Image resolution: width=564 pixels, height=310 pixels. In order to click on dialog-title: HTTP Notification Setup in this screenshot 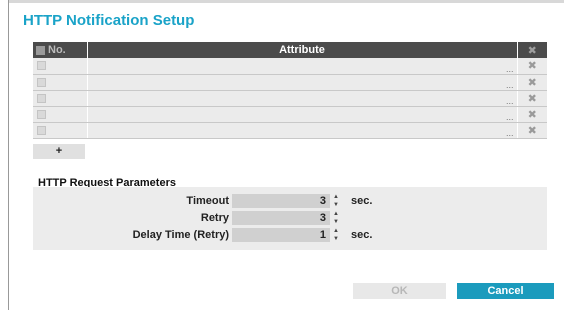, I will do `click(109, 20)`.